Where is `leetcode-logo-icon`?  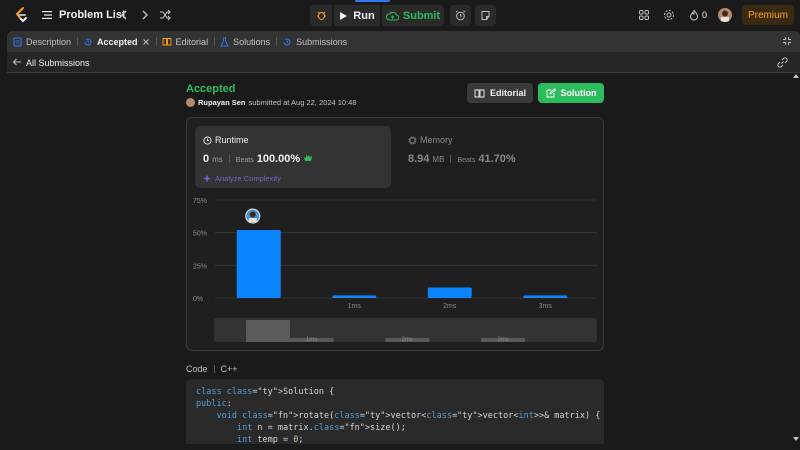 leetcode-logo-icon is located at coordinates (21, 15).